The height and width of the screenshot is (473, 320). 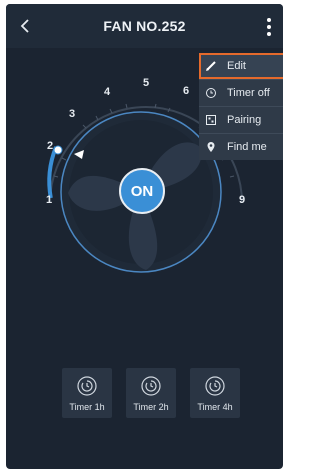 I want to click on timer-buttons: Timer 1h Timer 2h Timer 4h, so click(x=152, y=393).